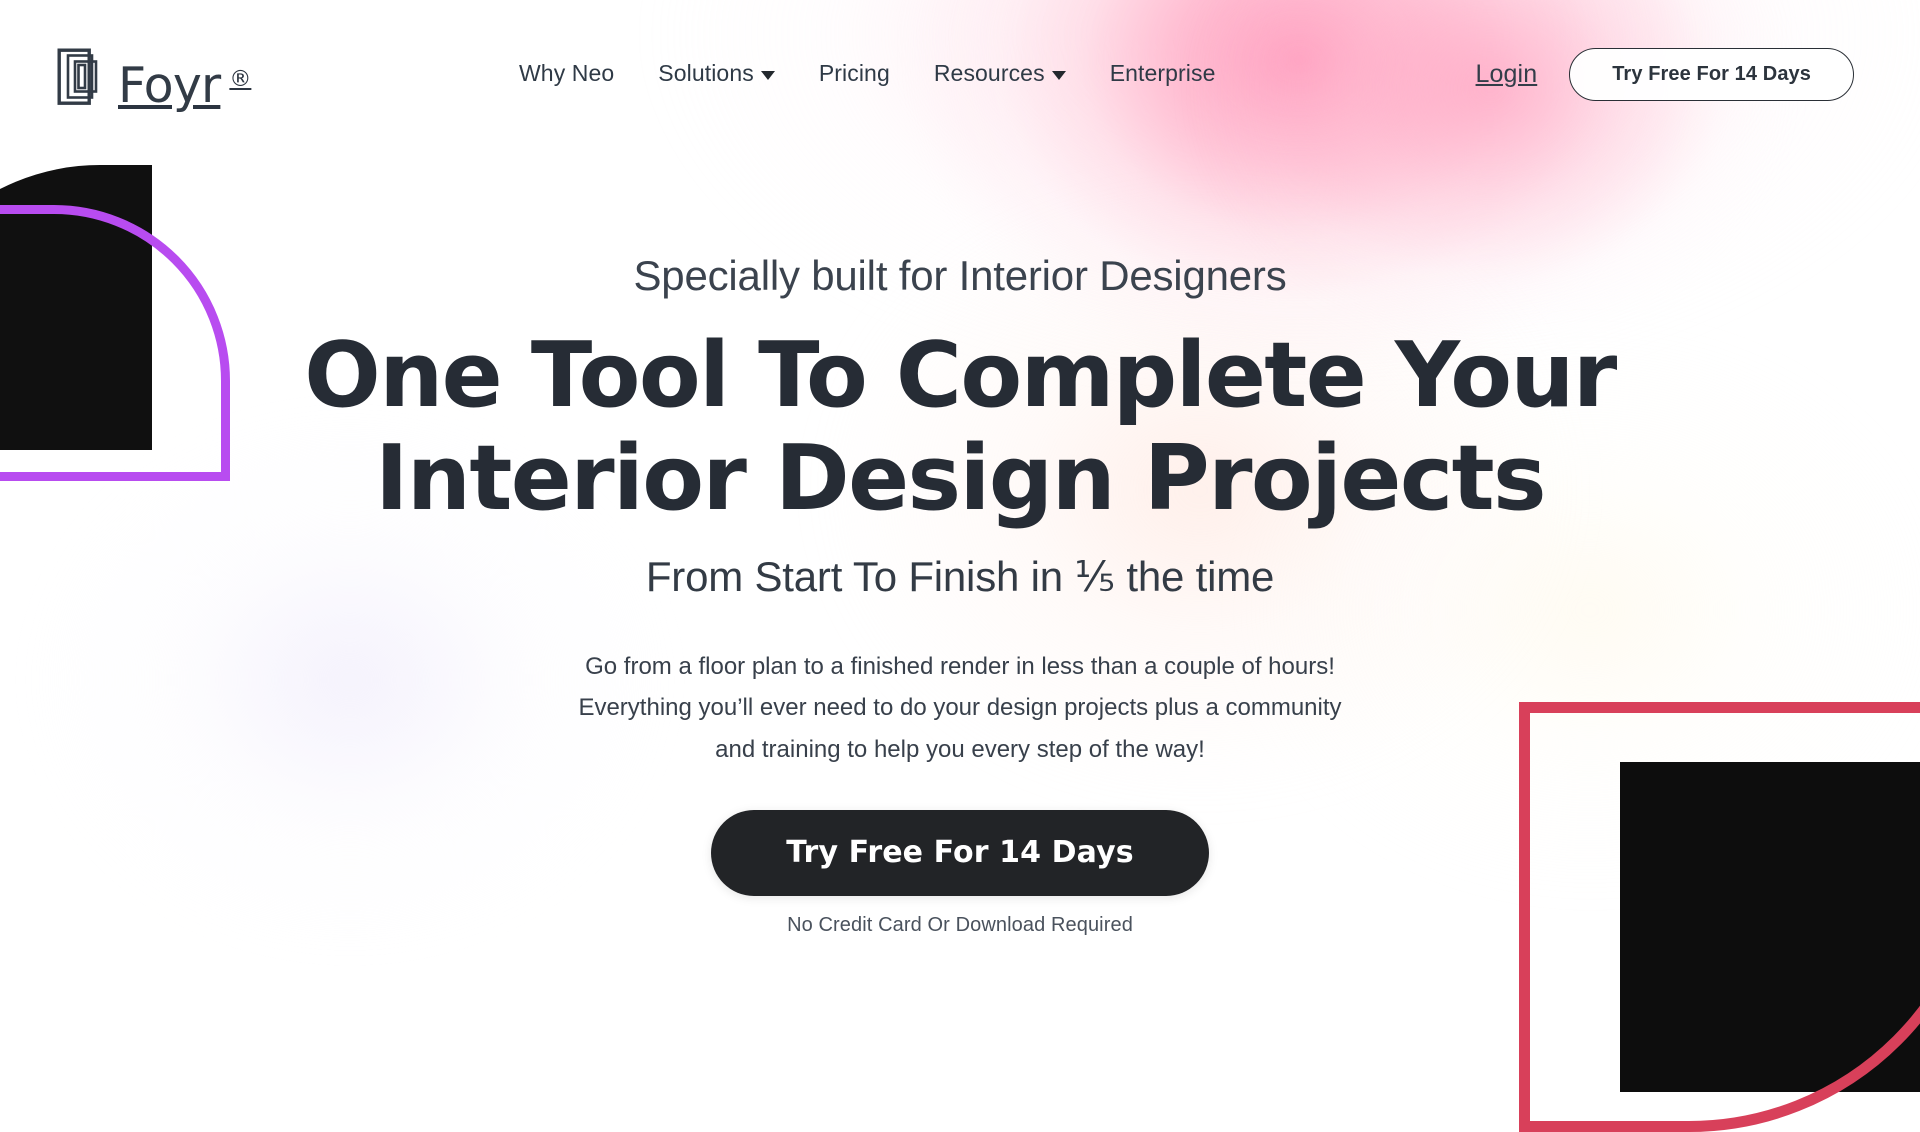 The height and width of the screenshot is (1132, 1920). I want to click on login-link: Login, so click(1507, 74).